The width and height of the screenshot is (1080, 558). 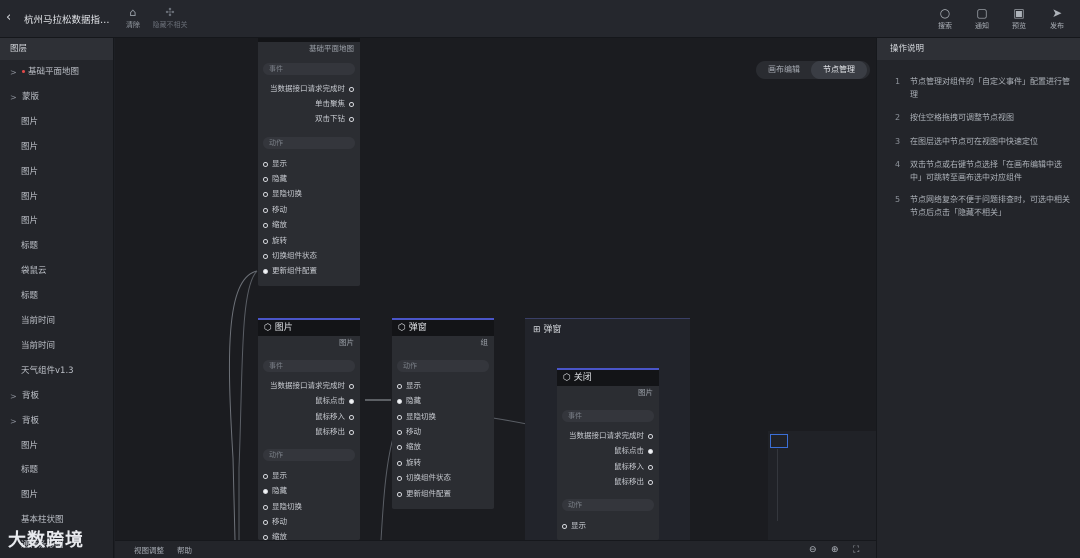 What do you see at coordinates (835, 550) in the screenshot?
I see `zoom-in-icon: ⊕` at bounding box center [835, 550].